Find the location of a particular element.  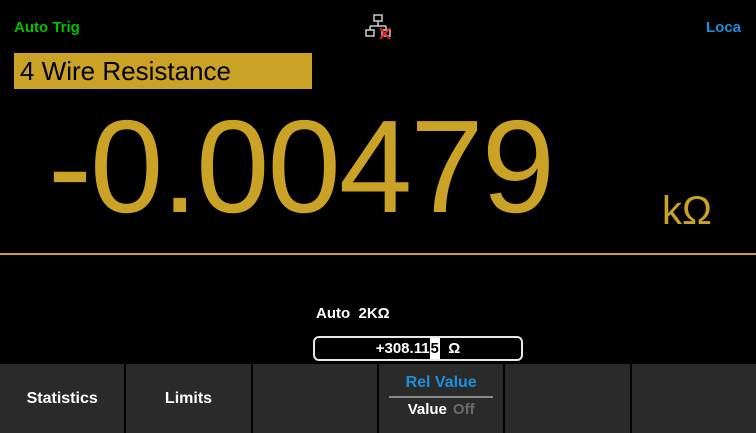

range-label: Auto 2KΩ is located at coordinates (353, 313).